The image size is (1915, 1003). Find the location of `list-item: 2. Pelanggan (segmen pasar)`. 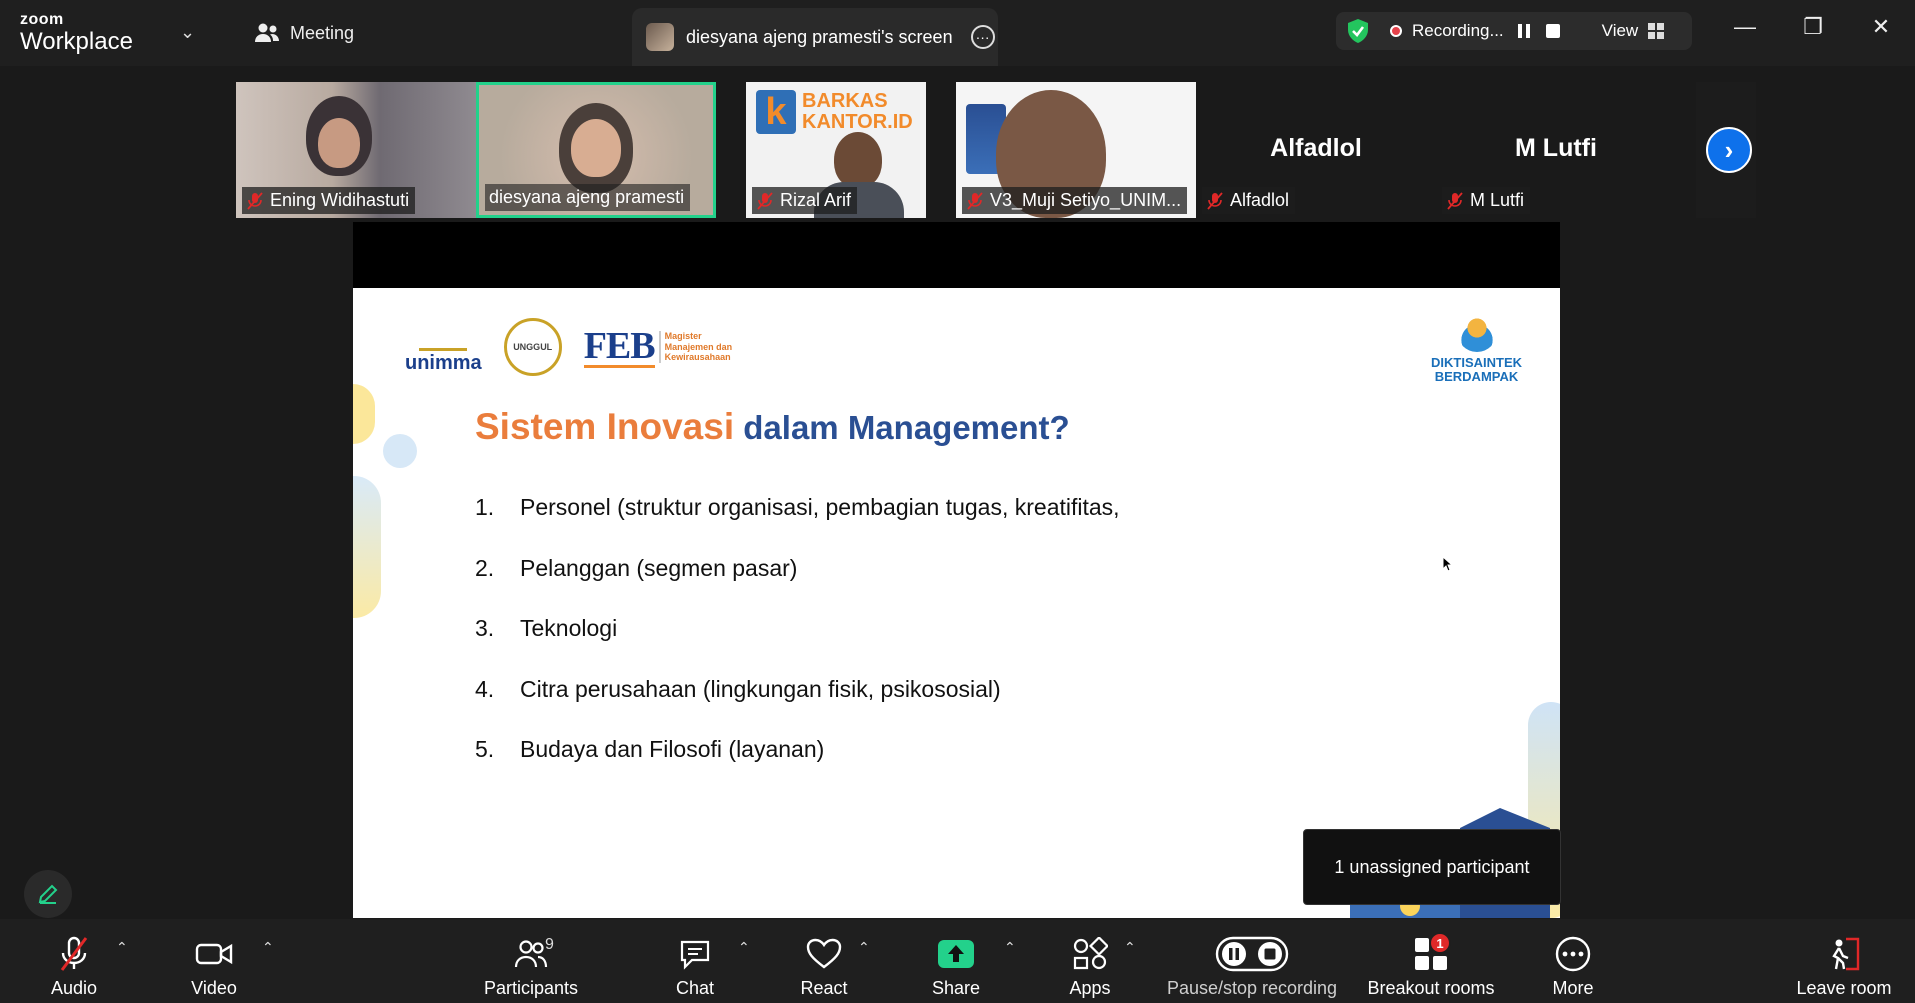

list-item: 2. Pelanggan (segmen pasar) is located at coordinates (636, 567).